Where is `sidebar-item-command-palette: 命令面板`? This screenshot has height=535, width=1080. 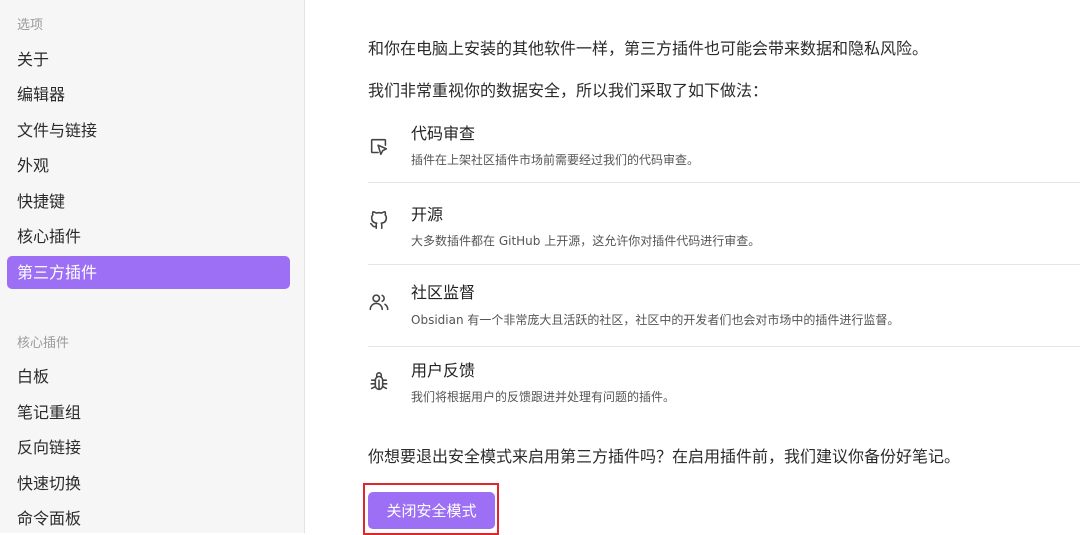
sidebar-item-command-palette: 命令面板 is located at coordinates (148, 518).